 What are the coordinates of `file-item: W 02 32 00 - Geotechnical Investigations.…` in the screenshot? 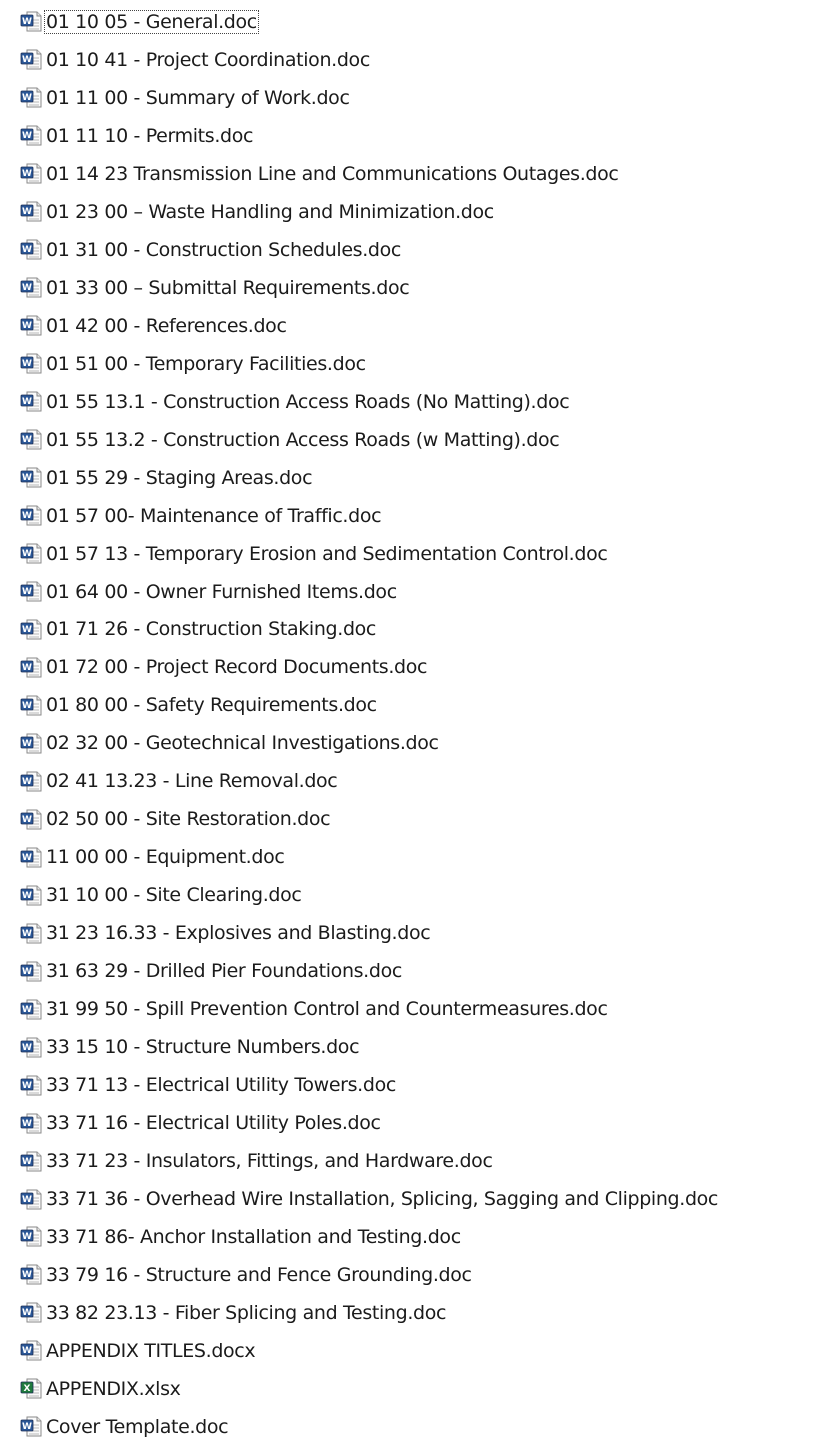 It's located at (408, 743).